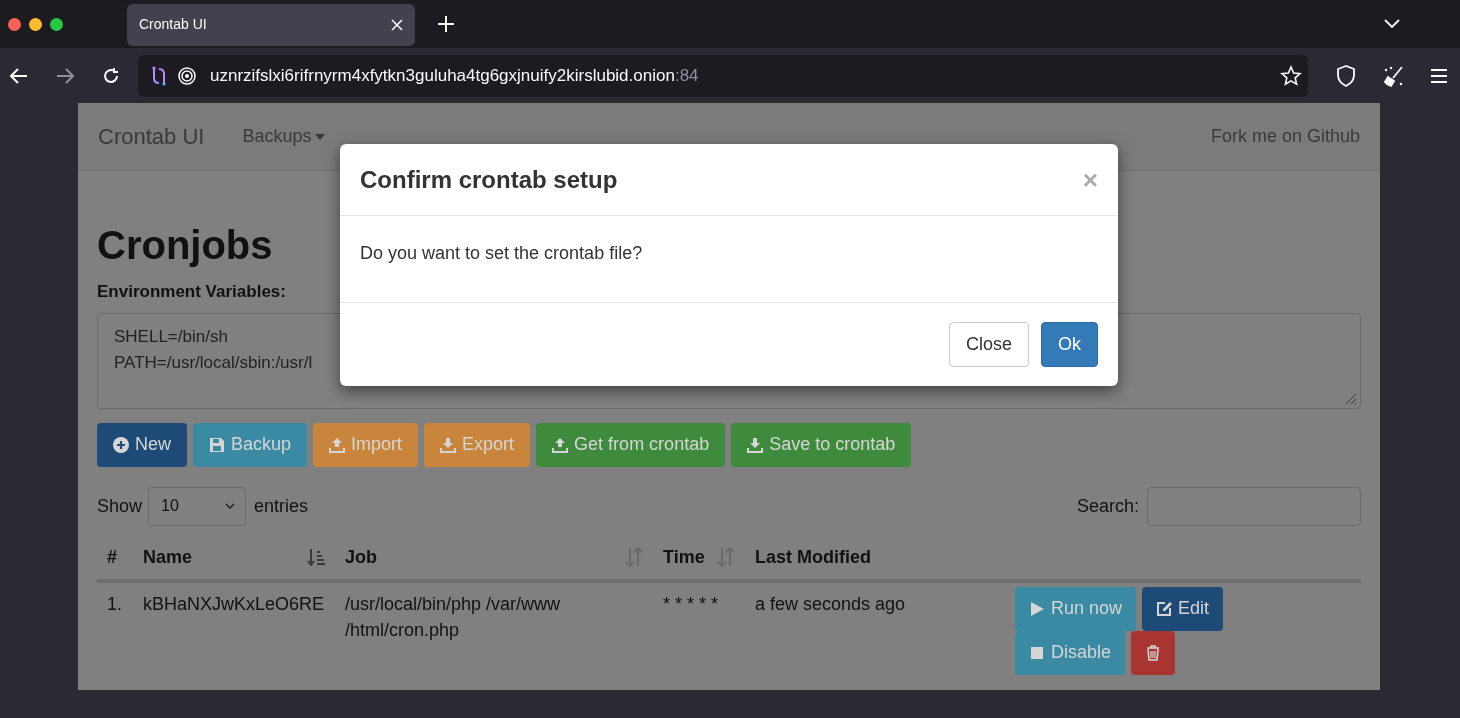 The height and width of the screenshot is (718, 1460). What do you see at coordinates (111, 75) in the screenshot?
I see `reload-icon` at bounding box center [111, 75].